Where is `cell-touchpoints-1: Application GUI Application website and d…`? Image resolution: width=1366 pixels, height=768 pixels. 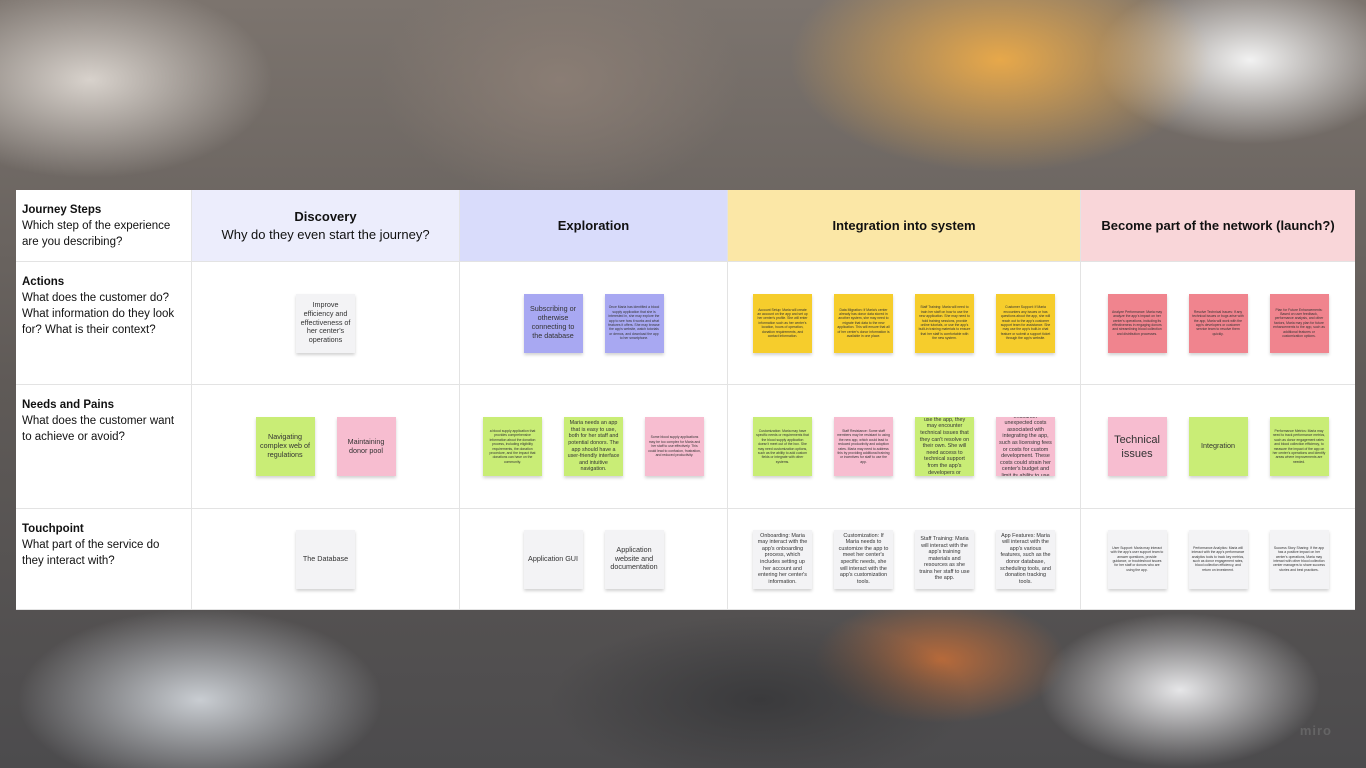
cell-touchpoints-1: Application GUI Application website and d… is located at coordinates (594, 559).